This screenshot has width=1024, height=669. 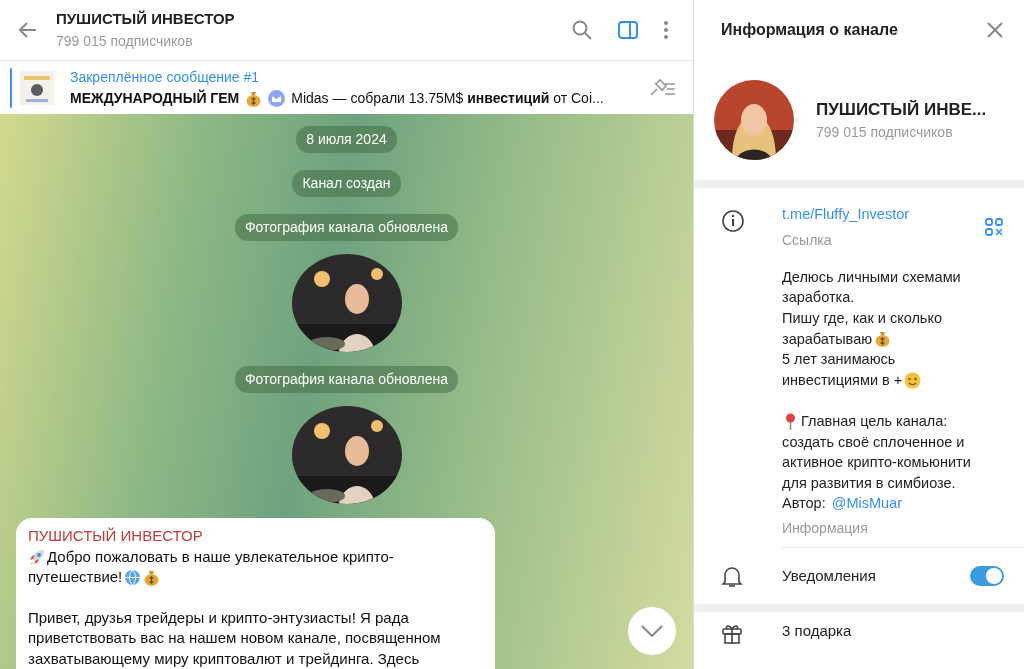 What do you see at coordinates (666, 30) in the screenshot?
I see `more-button` at bounding box center [666, 30].